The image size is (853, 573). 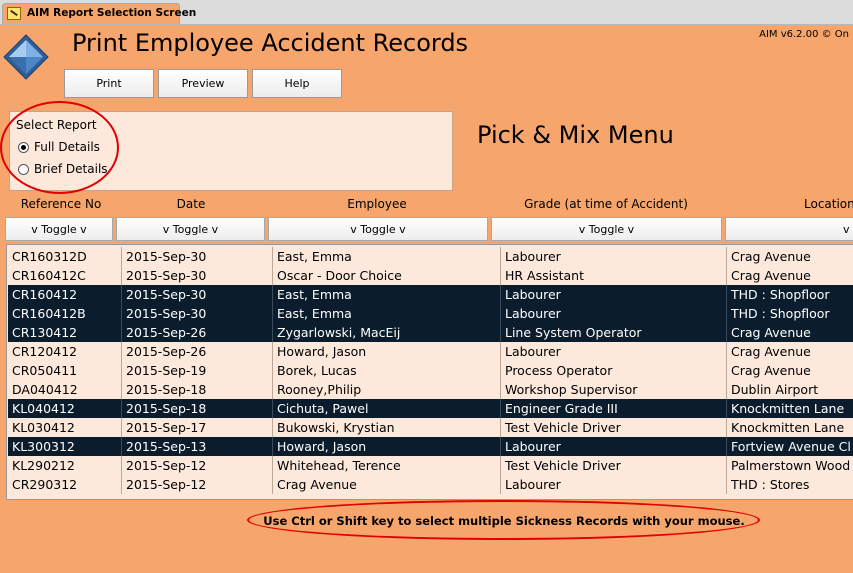 I want to click on cell-reference-no: CR130412, so click(x=65, y=332).